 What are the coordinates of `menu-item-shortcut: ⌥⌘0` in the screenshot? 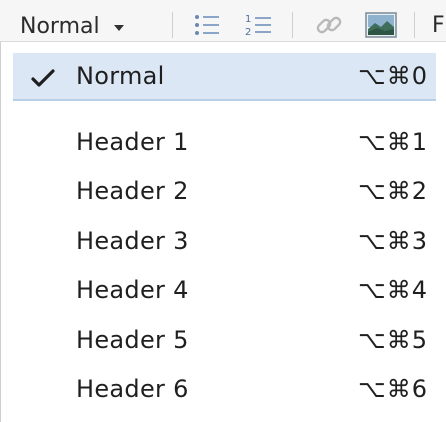 It's located at (393, 76).